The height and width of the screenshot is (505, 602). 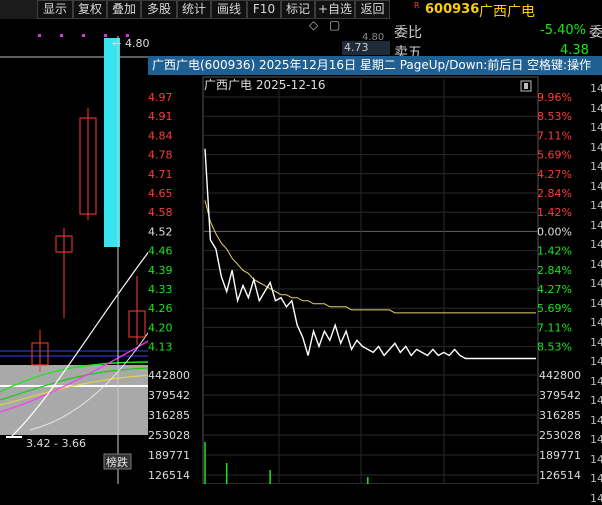 What do you see at coordinates (160, 308) in the screenshot?
I see `price-tick-label: 4.26` at bounding box center [160, 308].